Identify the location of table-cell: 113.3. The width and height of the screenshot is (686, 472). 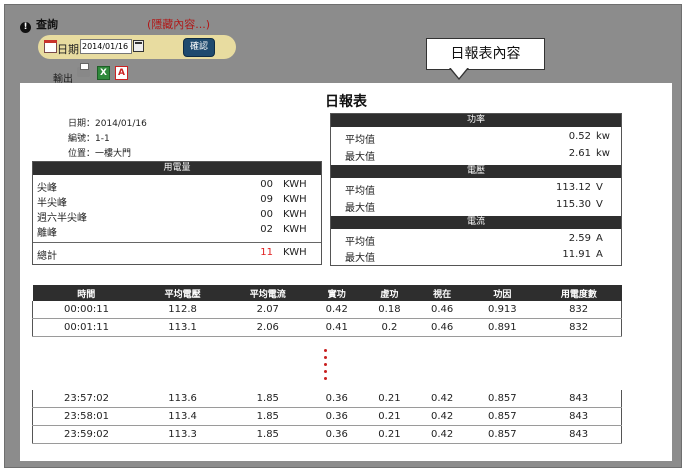
(182, 434).